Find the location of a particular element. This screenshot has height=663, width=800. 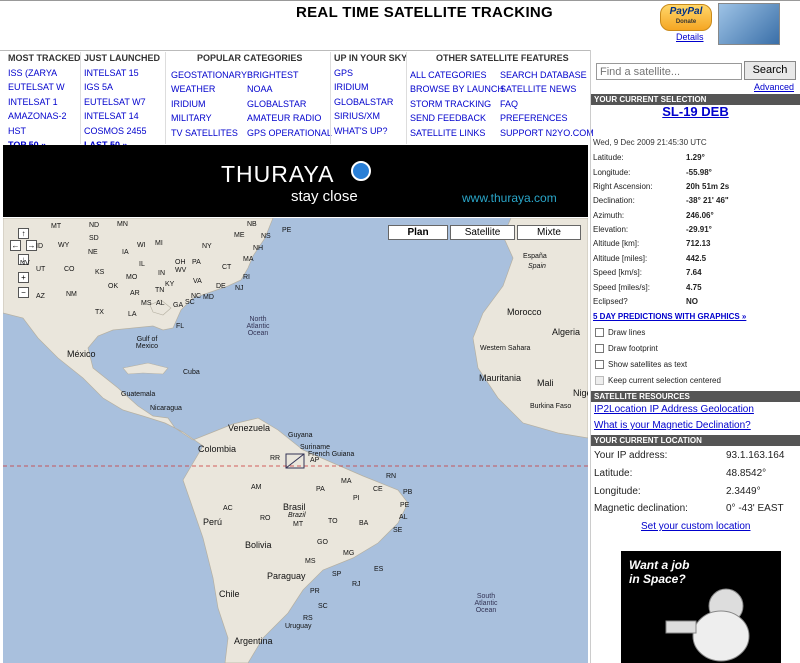

nav-link: SUPPORT N2YO.COM is located at coordinates (547, 133).